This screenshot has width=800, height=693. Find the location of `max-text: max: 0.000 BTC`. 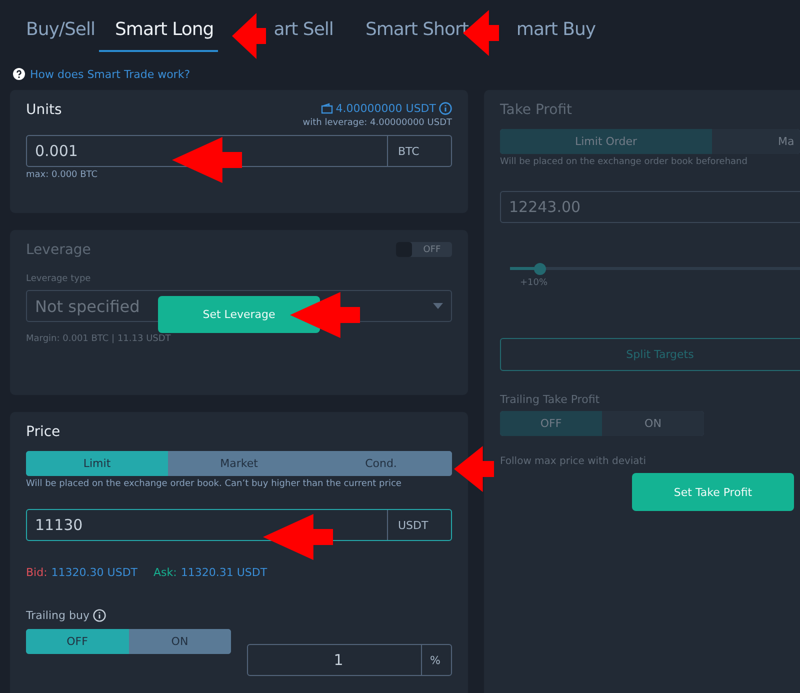

max-text: max: 0.000 BTC is located at coordinates (62, 175).